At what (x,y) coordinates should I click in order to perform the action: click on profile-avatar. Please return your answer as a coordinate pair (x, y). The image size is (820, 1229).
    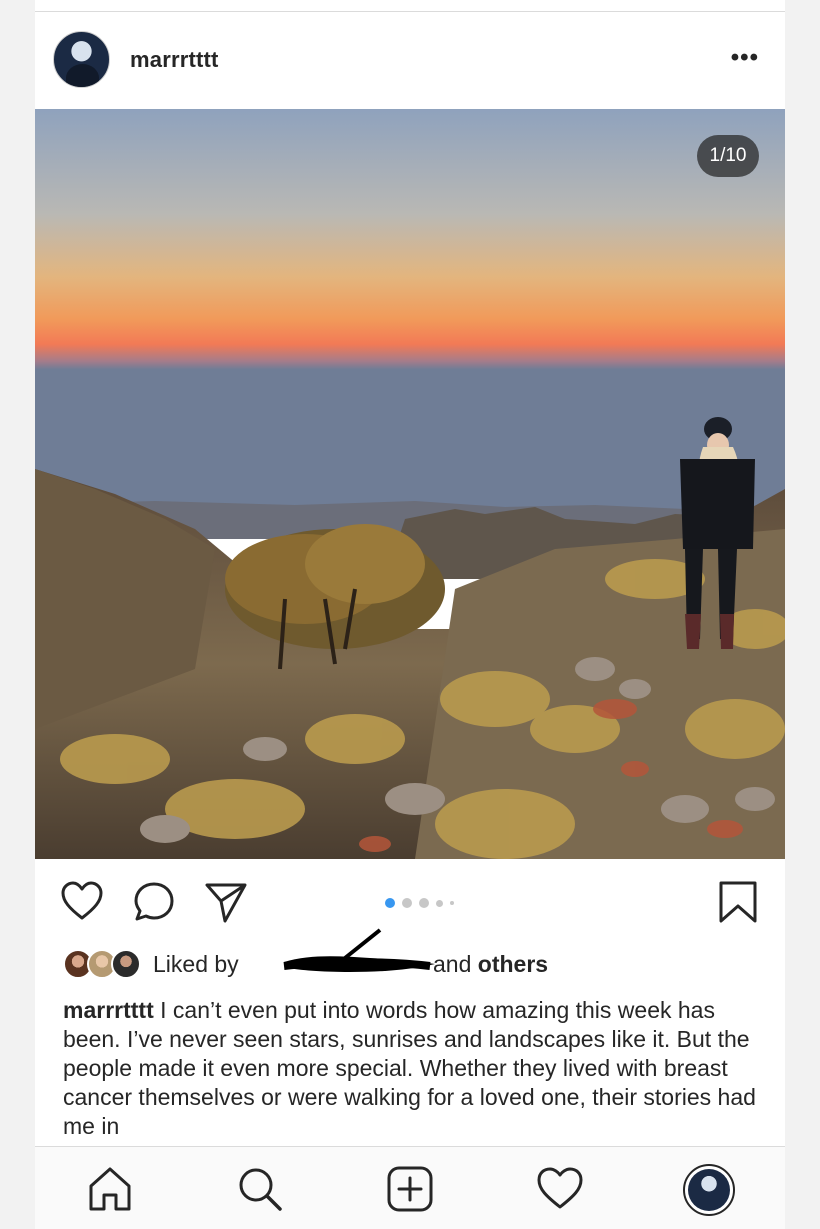
    Looking at the image, I should click on (709, 1190).